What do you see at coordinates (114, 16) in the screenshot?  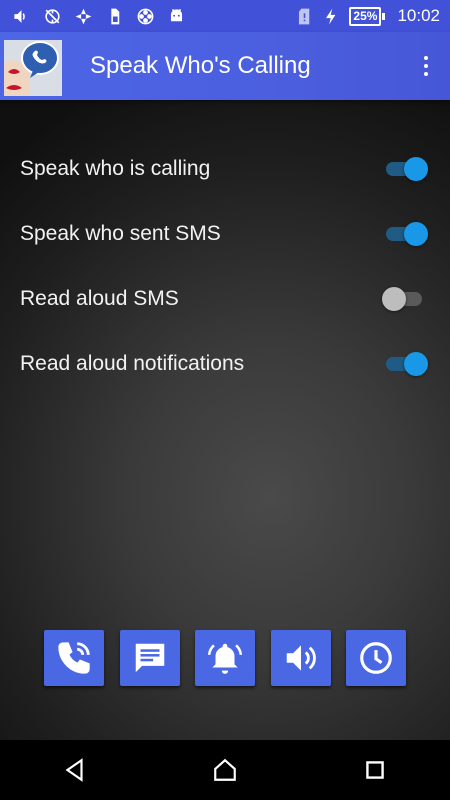 I see `sim-icon` at bounding box center [114, 16].